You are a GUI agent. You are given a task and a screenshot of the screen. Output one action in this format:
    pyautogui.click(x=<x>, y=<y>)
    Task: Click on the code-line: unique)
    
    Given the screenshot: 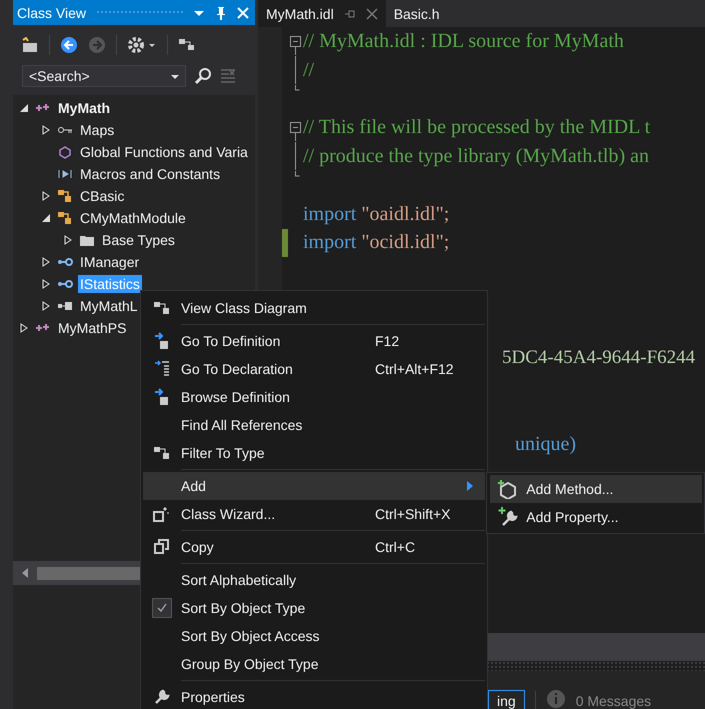 What is the action you would take?
    pyautogui.click(x=545, y=444)
    